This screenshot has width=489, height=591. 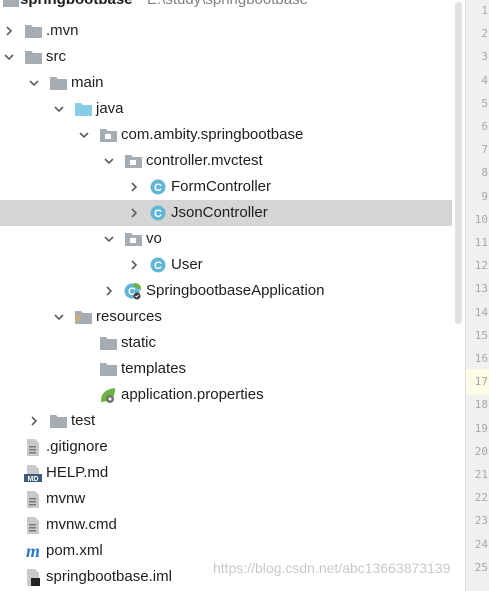 What do you see at coordinates (204, 160) in the screenshot?
I see `tree-item-label: controller.mvctest` at bounding box center [204, 160].